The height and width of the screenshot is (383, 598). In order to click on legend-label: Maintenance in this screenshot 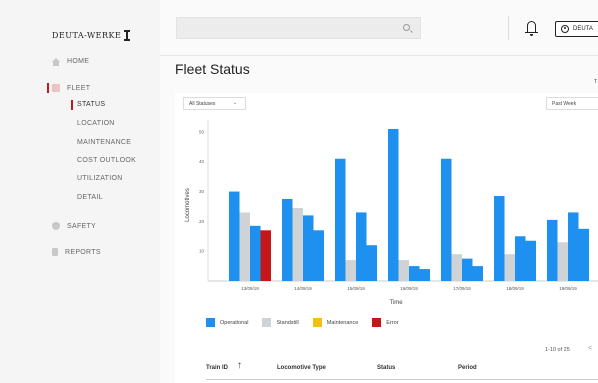, I will do `click(342, 322)`.